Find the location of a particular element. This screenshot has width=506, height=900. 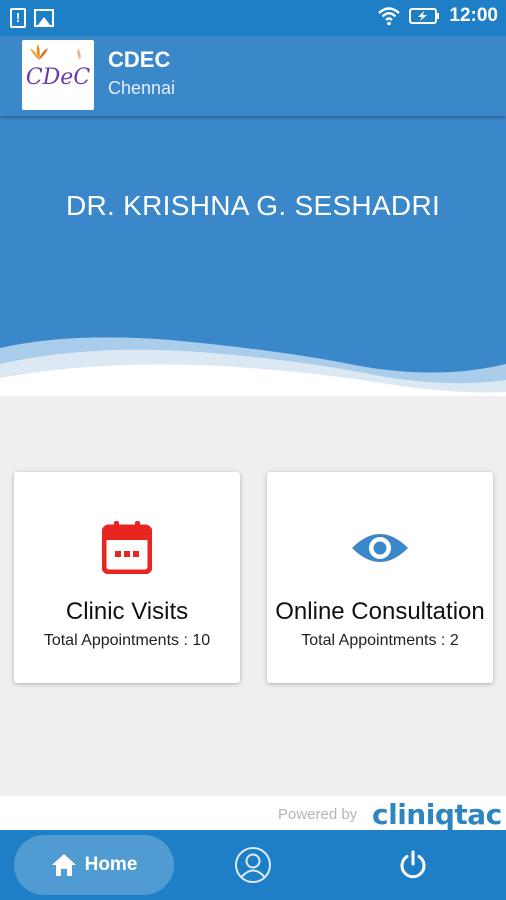

clinic-logo: CDeC is located at coordinates (58, 75).